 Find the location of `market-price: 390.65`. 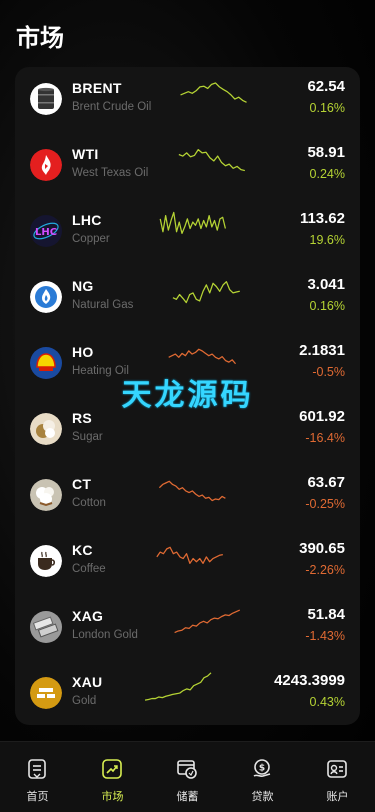

market-price: 390.65 is located at coordinates (322, 548).